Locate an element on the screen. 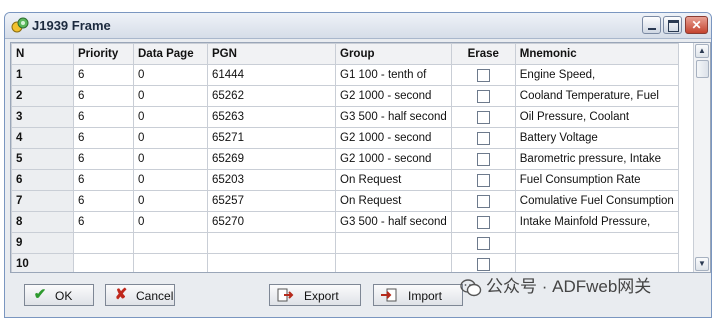 This screenshot has height=322, width=720. cell-pgn: 65271 is located at coordinates (271, 138).